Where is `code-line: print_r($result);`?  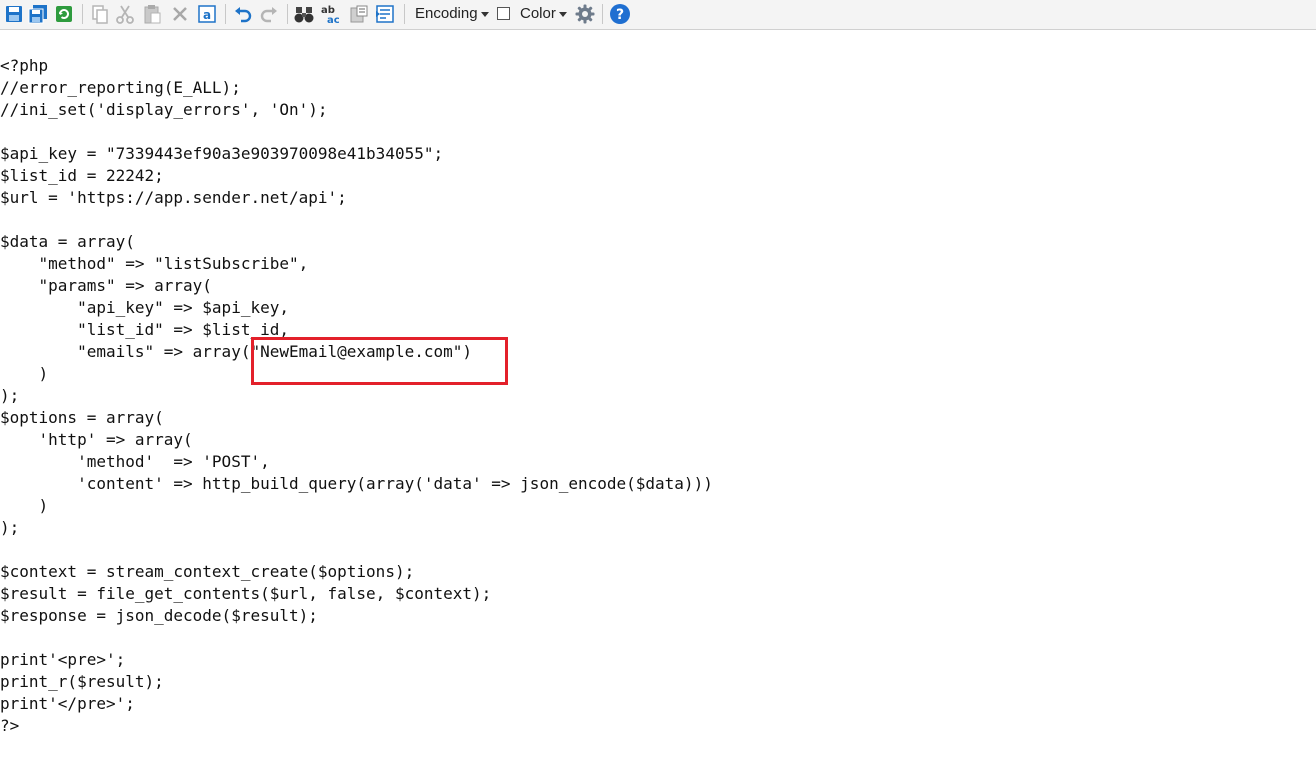
code-line: print_r($result); is located at coordinates (356, 682).